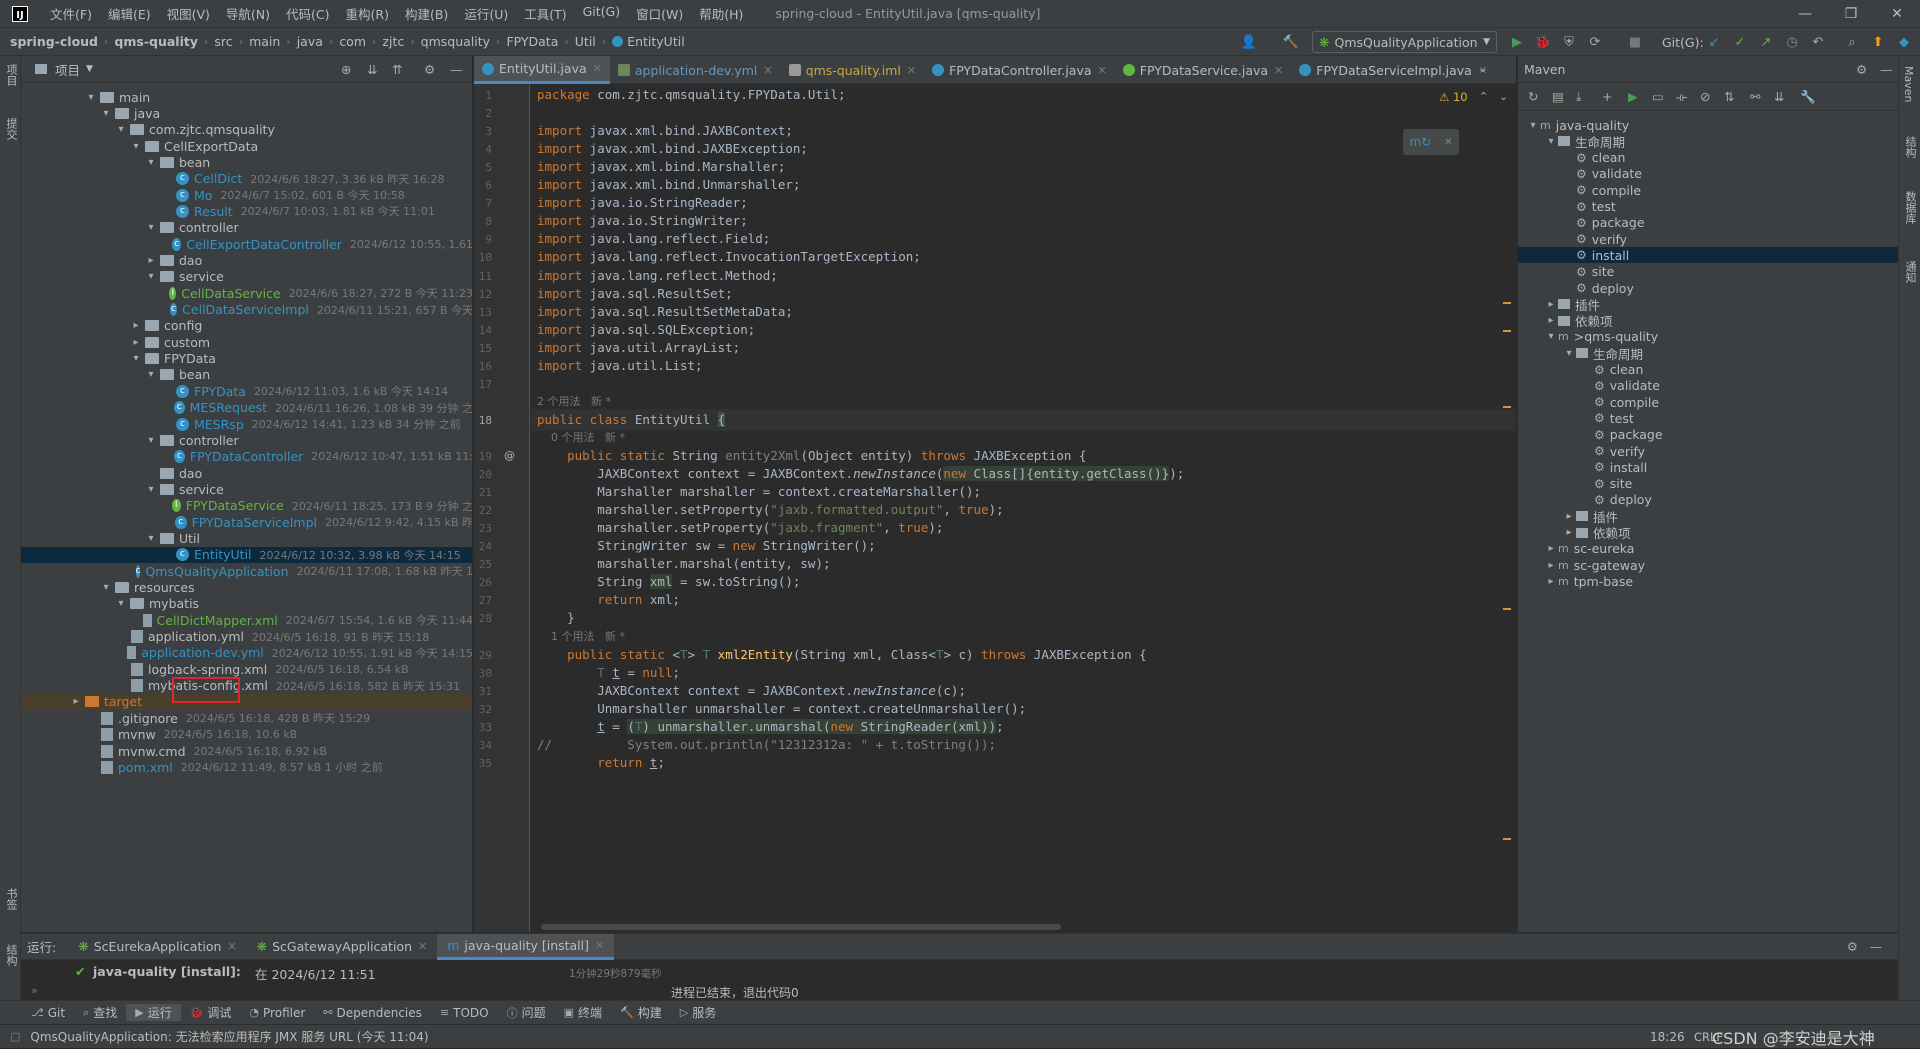 This screenshot has height=1049, width=1920. Describe the element at coordinates (246, 588) in the screenshot. I see `tree-row: ▾ resources` at that location.